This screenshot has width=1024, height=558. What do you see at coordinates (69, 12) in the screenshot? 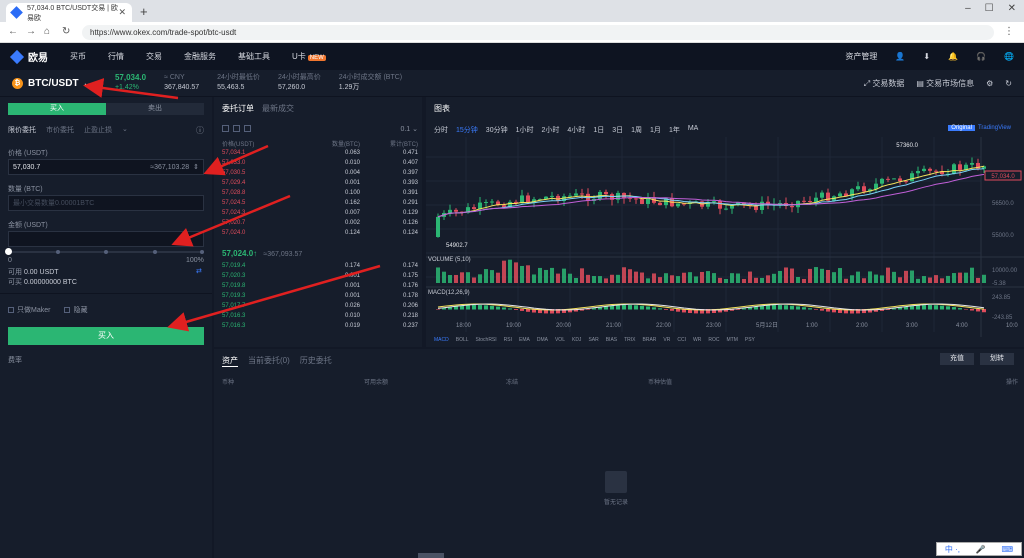
I see `browser-tab: 57,034.0 BTC/USDT交易 | 欧易欧 ✕` at bounding box center [69, 12].